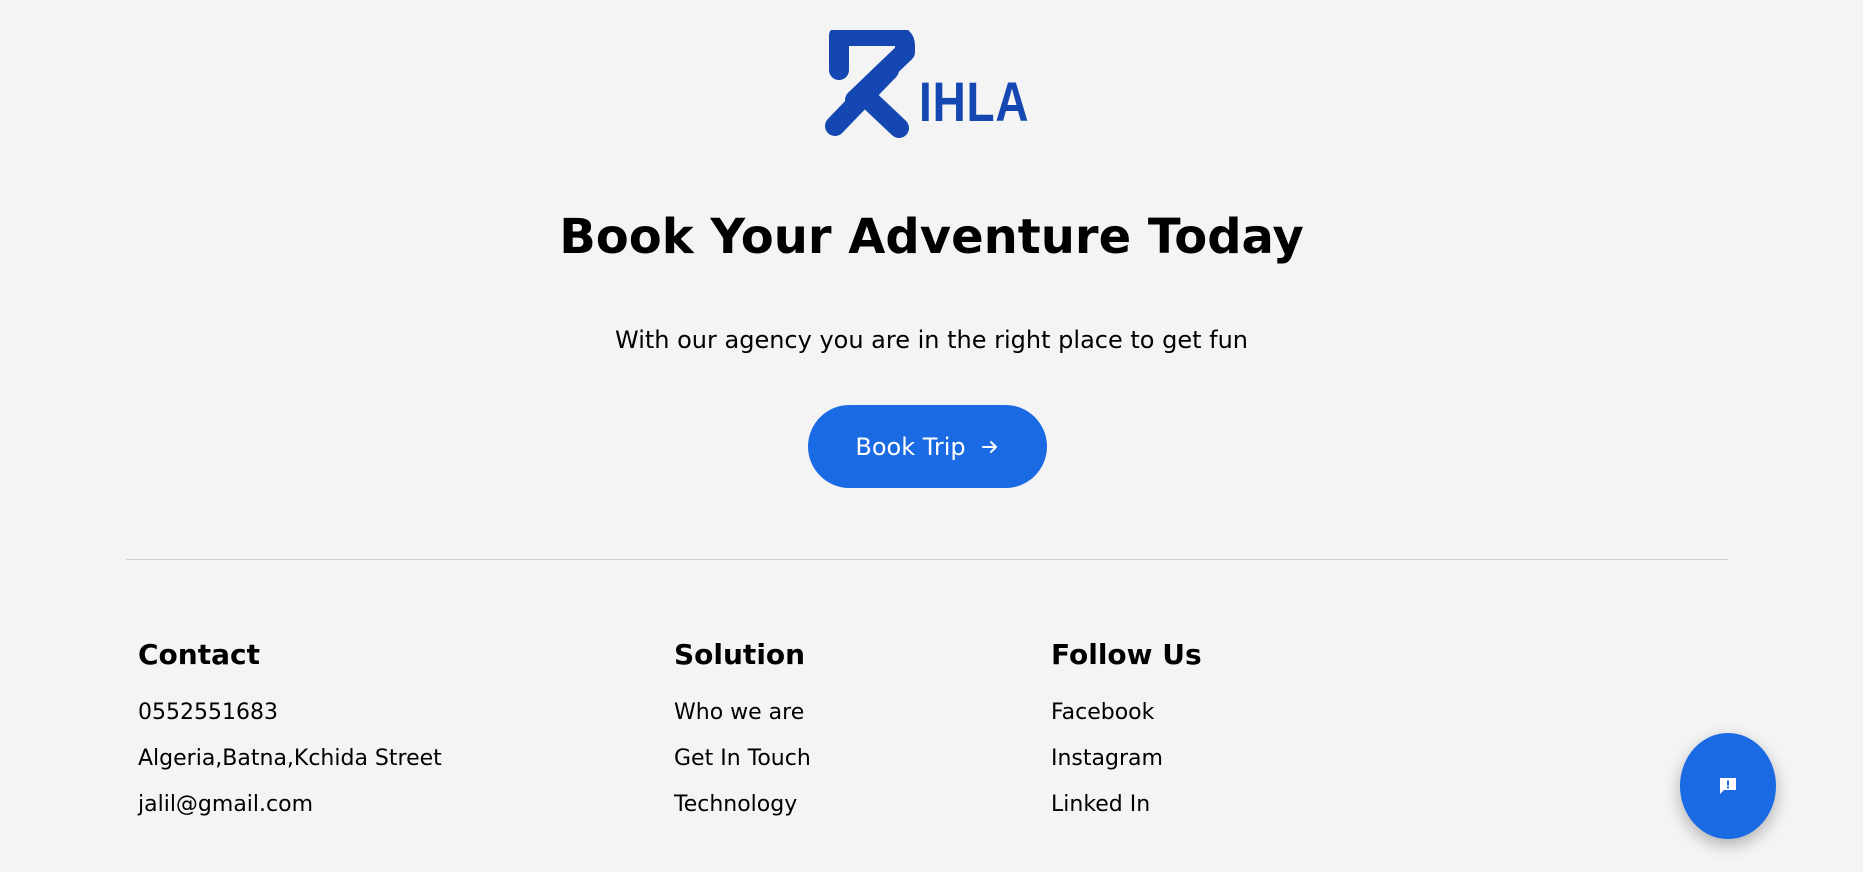 The image size is (1863, 872). What do you see at coordinates (989, 446) in the screenshot?
I see `arrow-right-icon` at bounding box center [989, 446].